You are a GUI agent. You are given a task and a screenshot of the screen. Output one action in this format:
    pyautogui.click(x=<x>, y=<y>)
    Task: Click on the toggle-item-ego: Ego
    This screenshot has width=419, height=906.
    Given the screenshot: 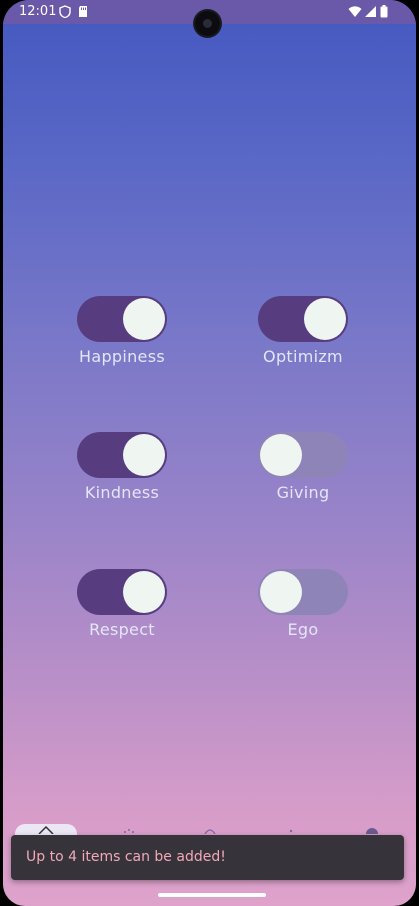 What is the action you would take?
    pyautogui.click(x=303, y=604)
    